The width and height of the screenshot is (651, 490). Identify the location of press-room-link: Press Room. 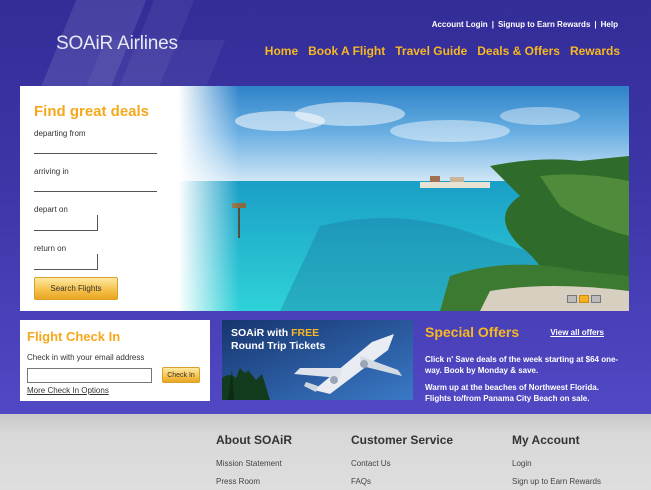
(254, 481).